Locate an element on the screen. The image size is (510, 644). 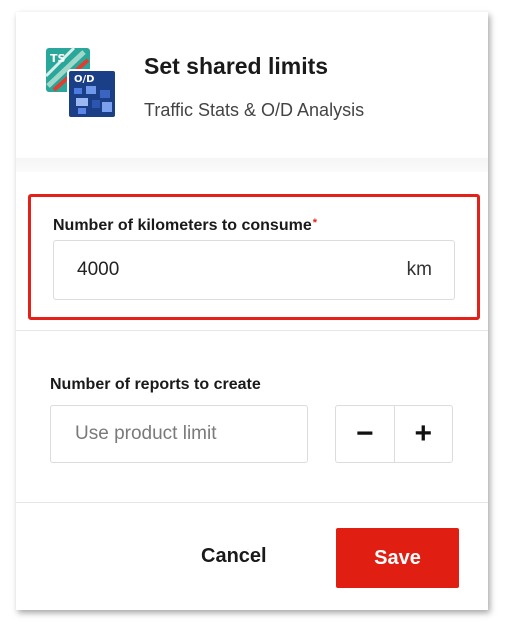
km-limit-label: Number of kilometers to consume* is located at coordinates (185, 226).